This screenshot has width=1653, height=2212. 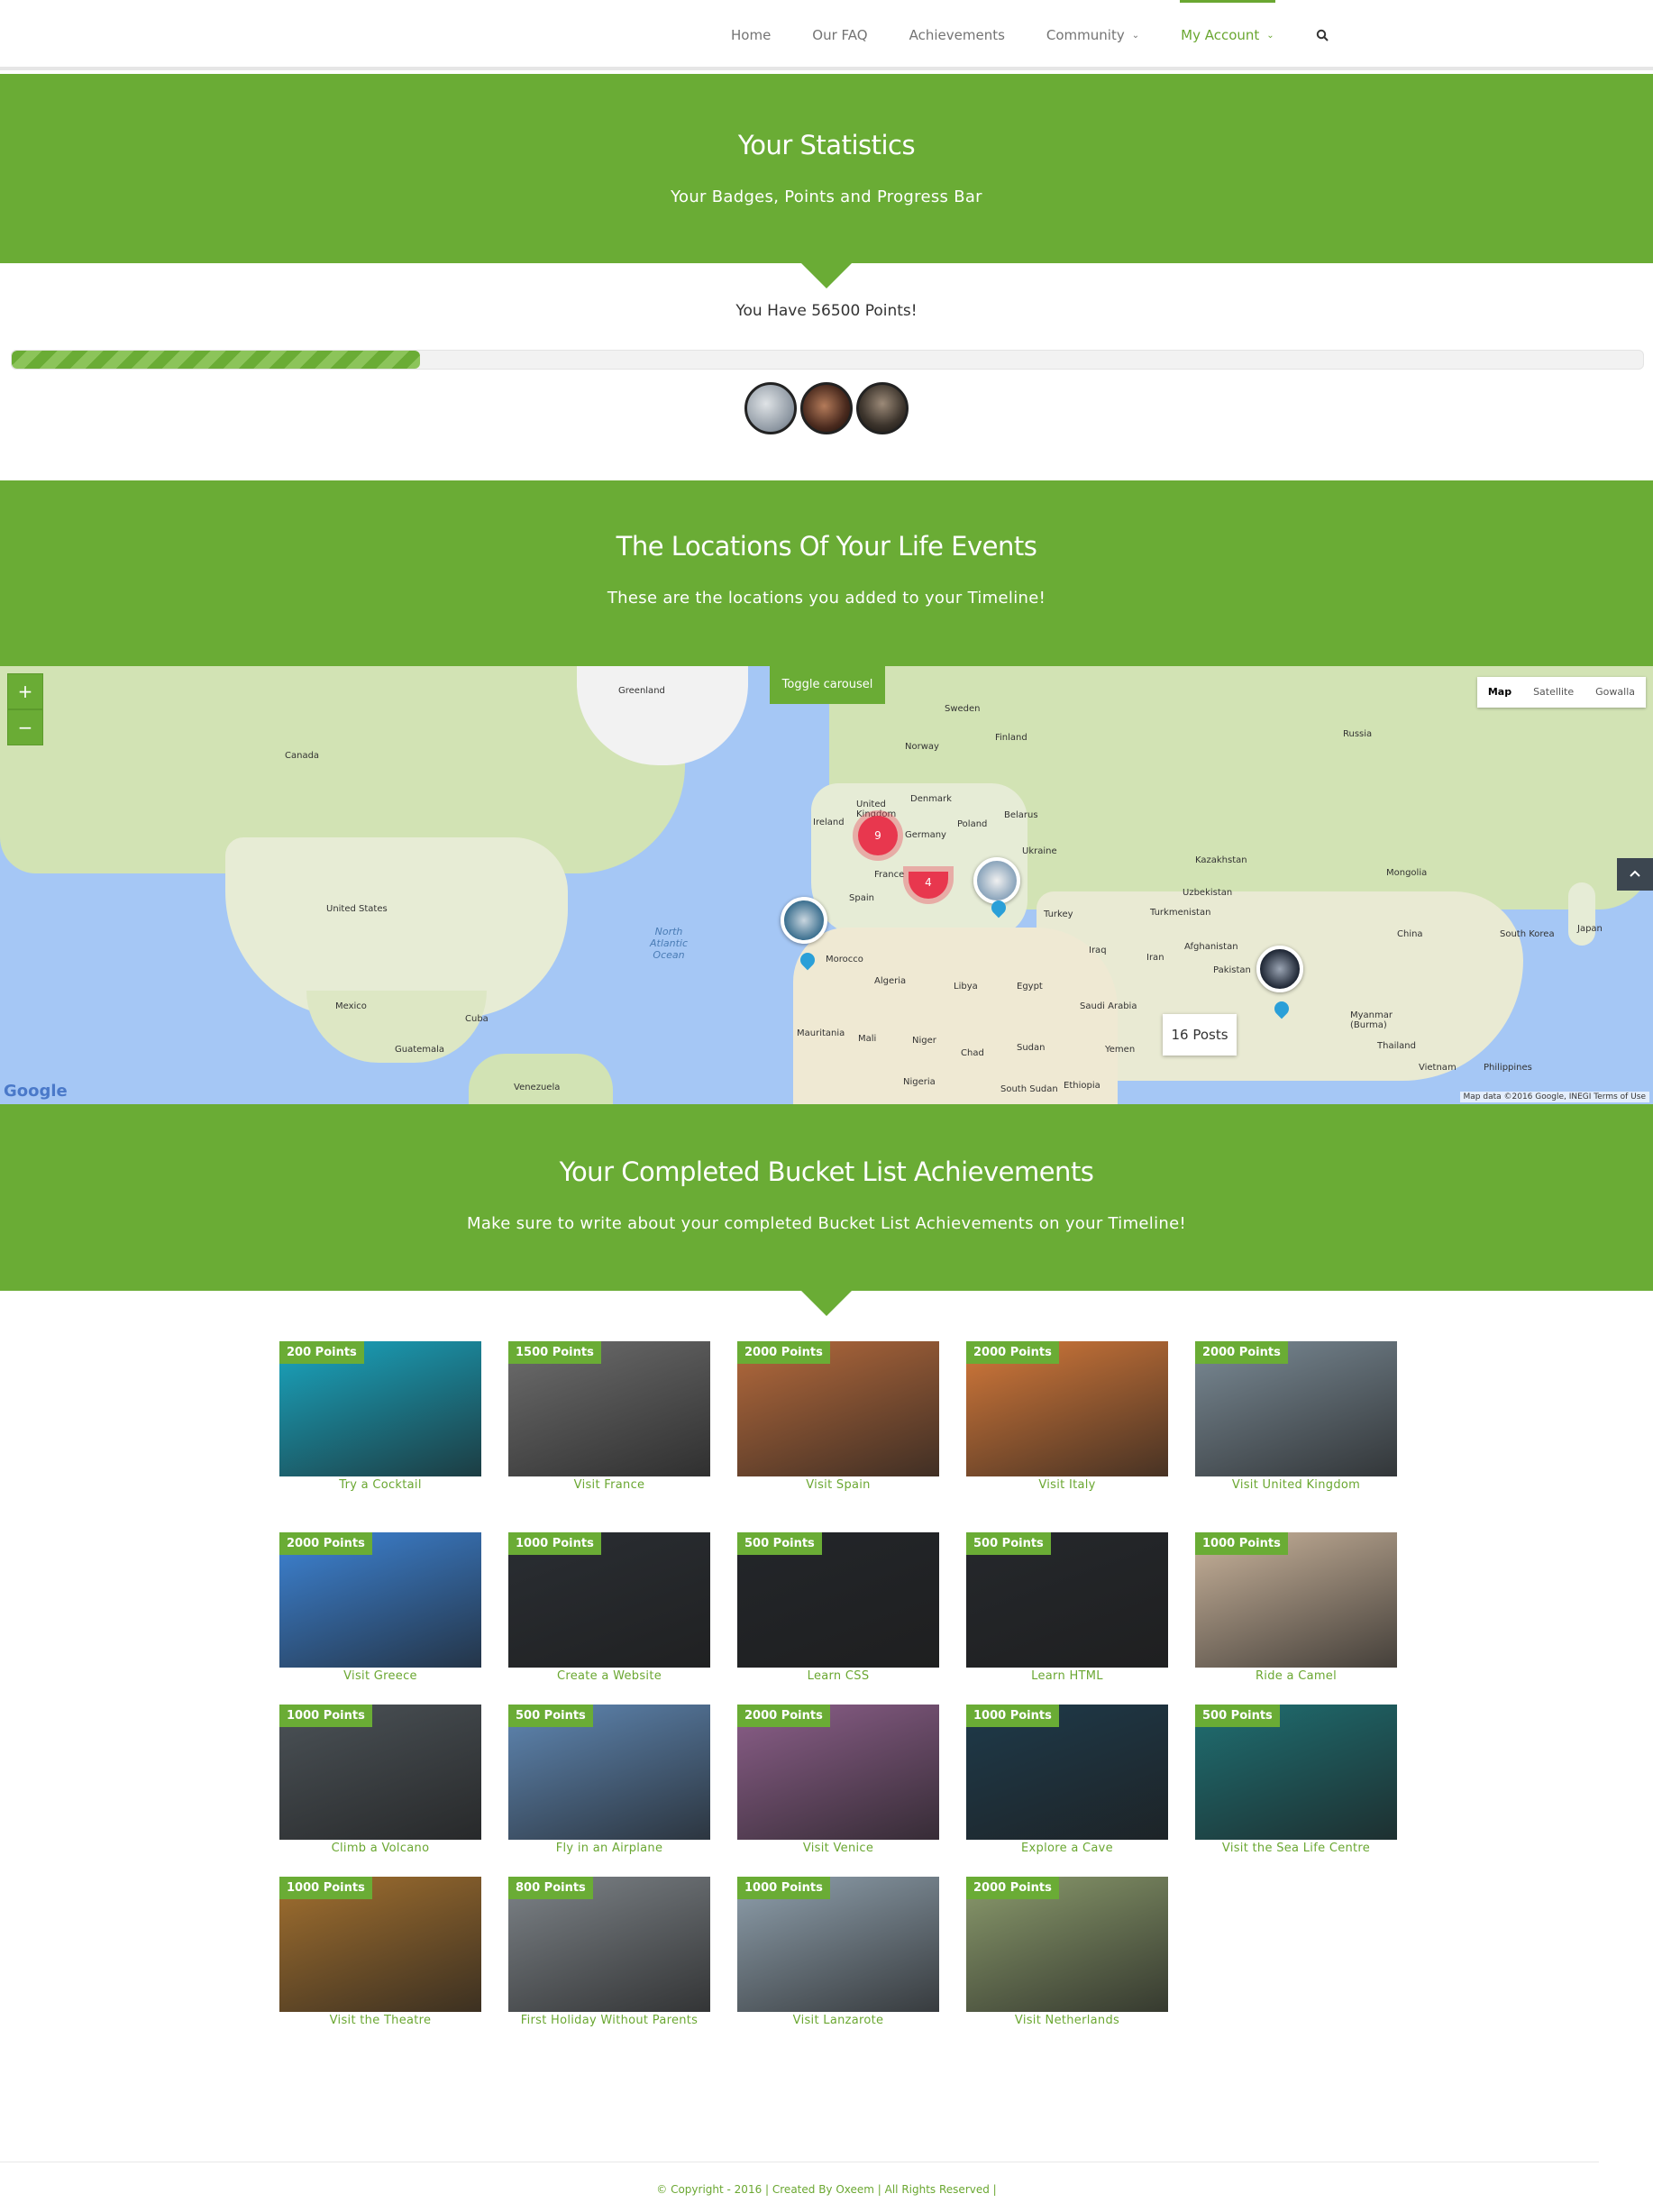 What do you see at coordinates (1296, 1416) in the screenshot?
I see `achievement-card: 2000 Points Visit United Kingdom` at bounding box center [1296, 1416].